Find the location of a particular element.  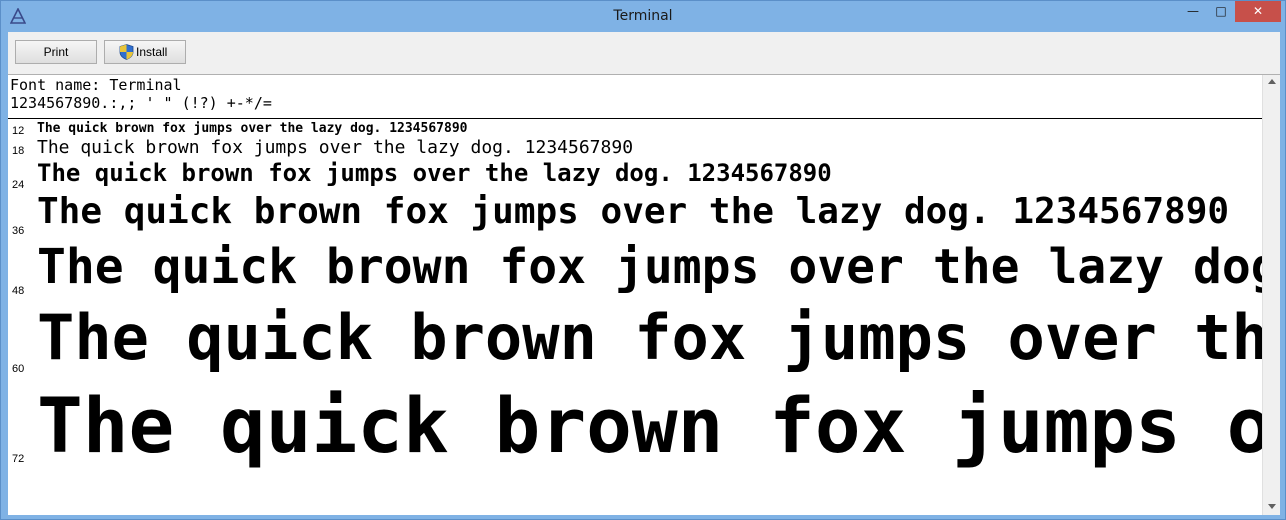

size-label: 60 is located at coordinates (18, 369).